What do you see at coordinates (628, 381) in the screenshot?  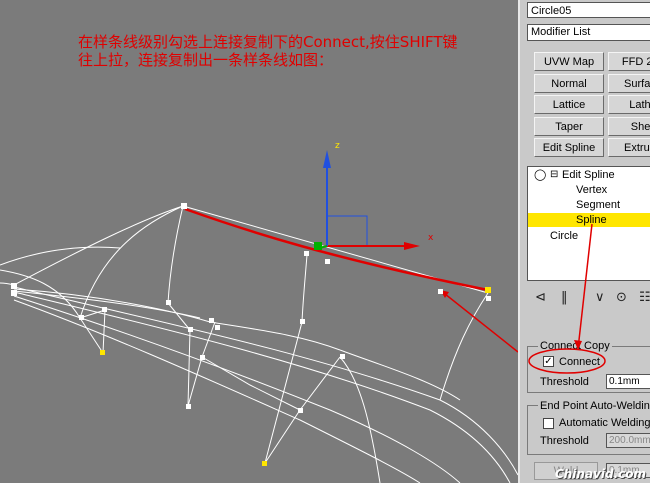 I see `connect-threshold-field: 0.1mm` at bounding box center [628, 381].